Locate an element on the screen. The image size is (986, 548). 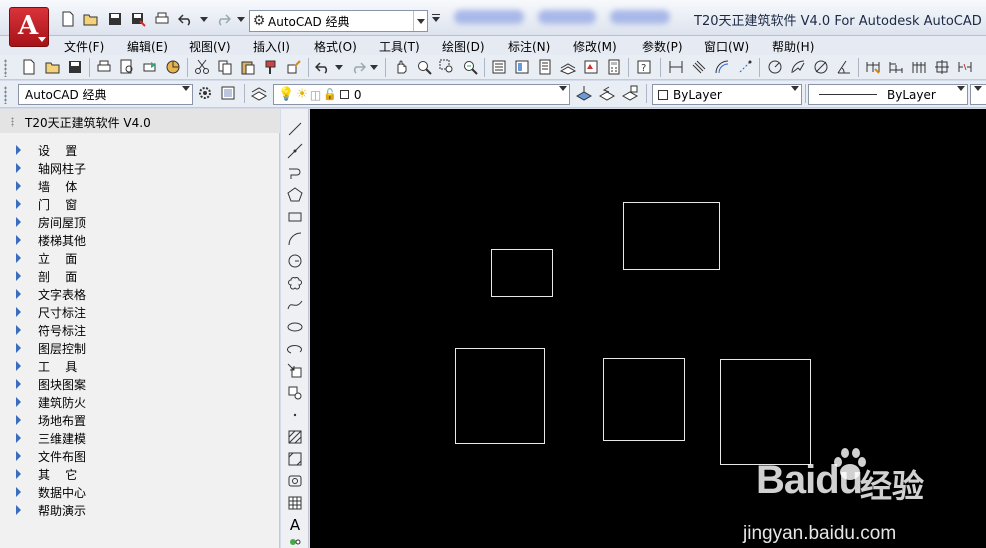
palette-title-bar: T20天正建筑软件 V4.0 is located at coordinates (140, 121).